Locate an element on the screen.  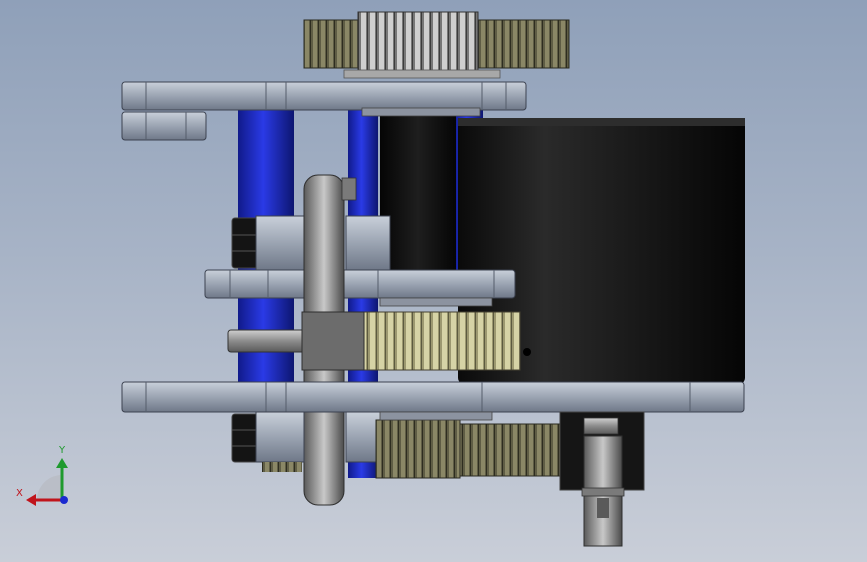
side-shaft is located at coordinates (268, 341).